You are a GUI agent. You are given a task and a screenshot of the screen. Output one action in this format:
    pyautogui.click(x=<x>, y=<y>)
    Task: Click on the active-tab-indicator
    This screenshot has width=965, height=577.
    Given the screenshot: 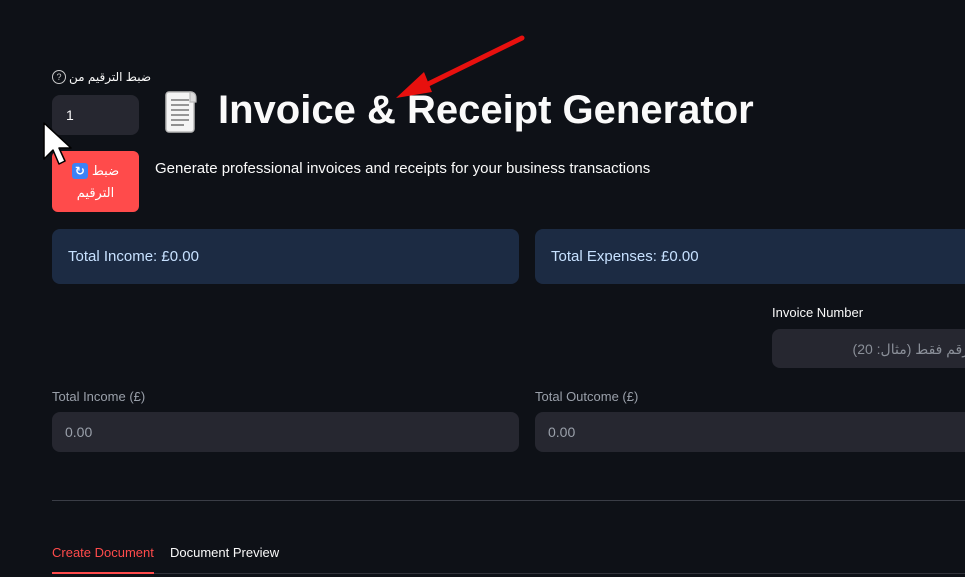 What is the action you would take?
    pyautogui.click(x=103, y=573)
    